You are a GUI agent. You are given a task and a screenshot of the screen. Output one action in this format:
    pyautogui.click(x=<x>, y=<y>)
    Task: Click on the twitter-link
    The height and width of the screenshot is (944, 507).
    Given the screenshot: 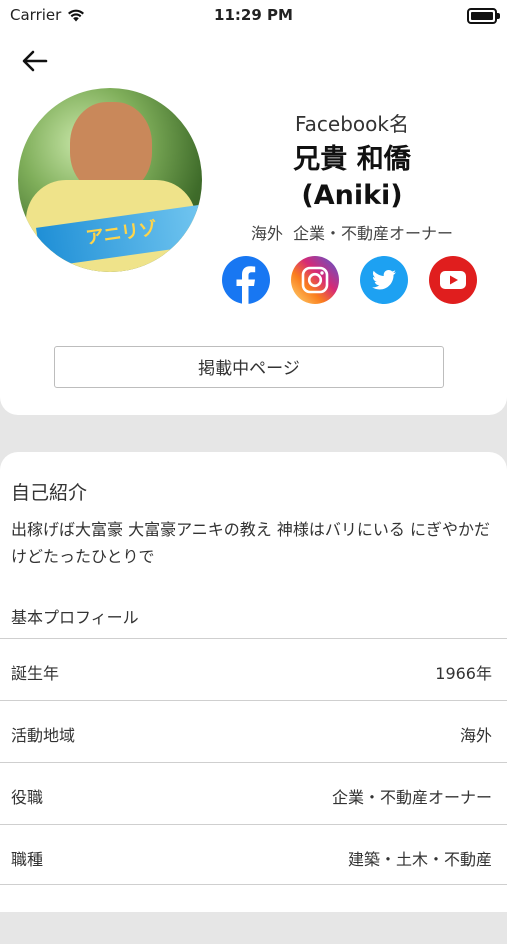 What is the action you would take?
    pyautogui.click(x=384, y=280)
    